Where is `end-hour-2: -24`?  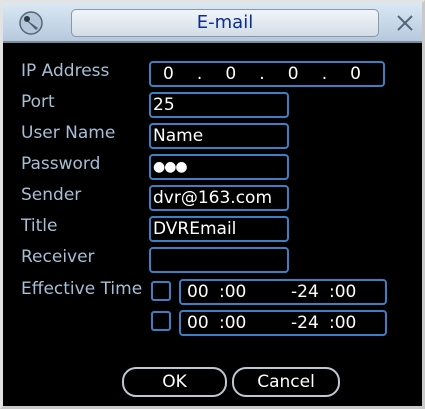
end-hour-2: -24 is located at coordinates (305, 323).